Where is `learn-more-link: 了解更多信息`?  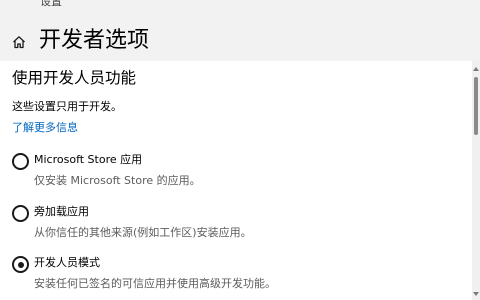
learn-more-link: 了解更多信息 is located at coordinates (45, 128).